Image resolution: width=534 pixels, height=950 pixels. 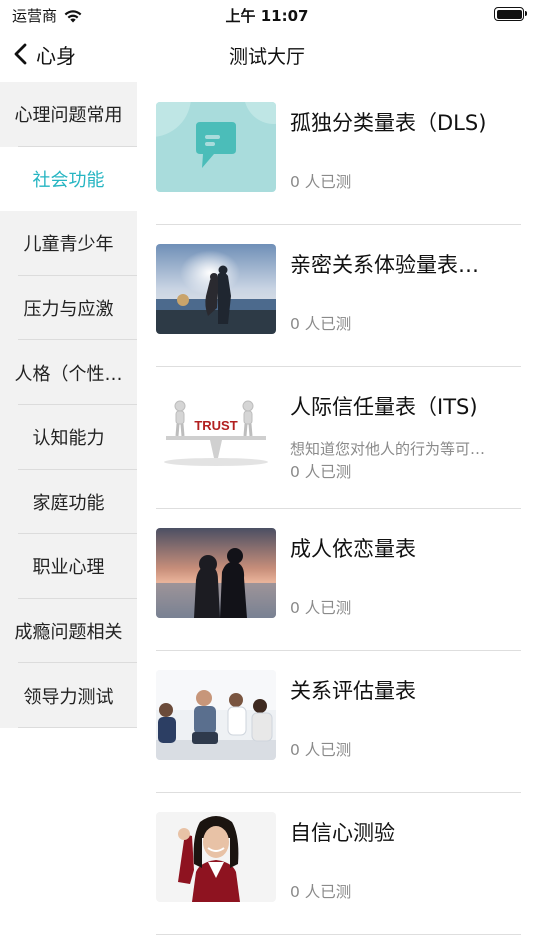 I want to click on sidebar-item-cognition: 认知能力, so click(x=68, y=437).